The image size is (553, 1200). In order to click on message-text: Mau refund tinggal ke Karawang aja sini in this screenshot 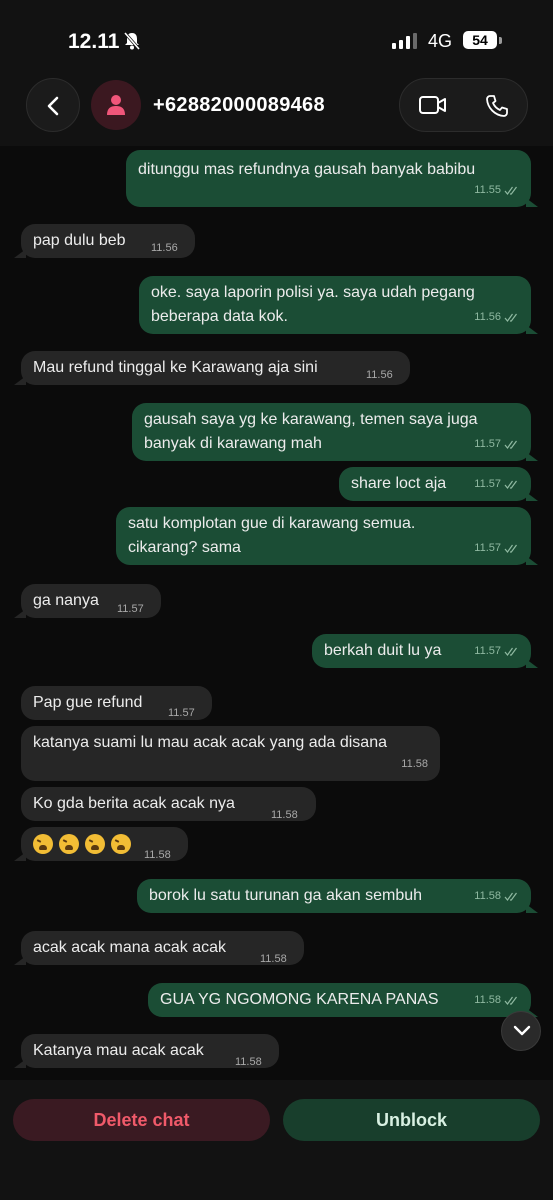, I will do `click(175, 367)`.